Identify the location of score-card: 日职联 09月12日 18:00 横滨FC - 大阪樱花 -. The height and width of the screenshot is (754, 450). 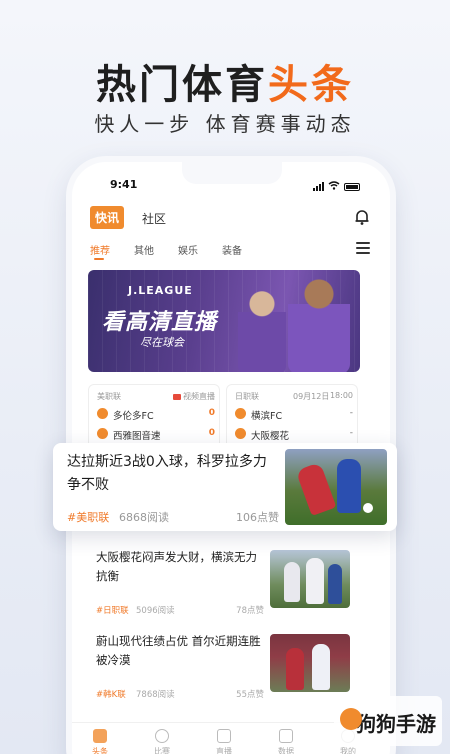
(292, 417).